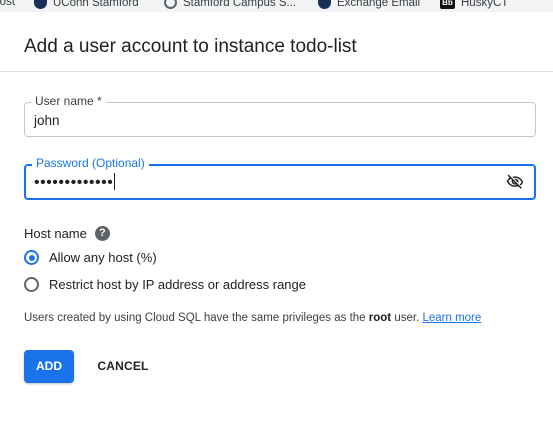 The image size is (553, 442). Describe the element at coordinates (280, 178) in the screenshot. I see `password-field: Password (Optional) •••••••••••••` at that location.